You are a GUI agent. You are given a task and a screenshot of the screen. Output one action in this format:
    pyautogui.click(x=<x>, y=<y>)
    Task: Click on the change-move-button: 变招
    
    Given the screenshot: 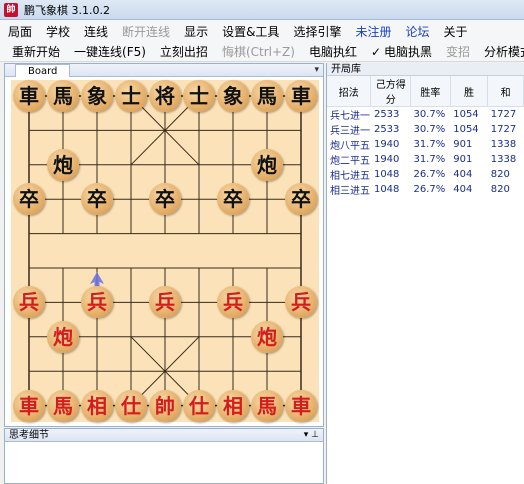 What is the action you would take?
    pyautogui.click(x=458, y=51)
    